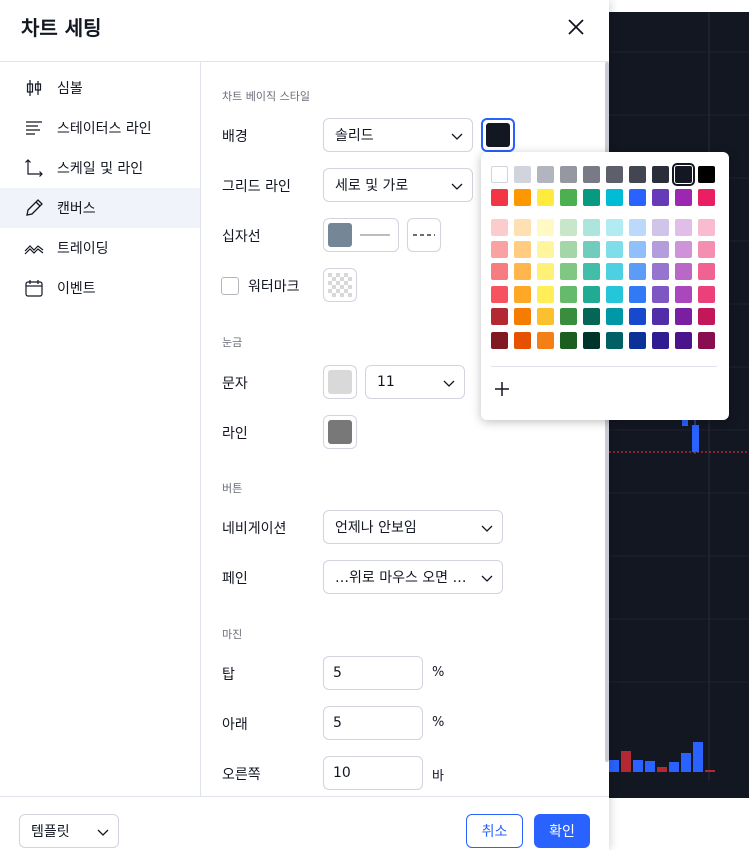 This screenshot has width=749, height=850. I want to click on sidebar-item-symbol: 심볼, so click(100, 88).